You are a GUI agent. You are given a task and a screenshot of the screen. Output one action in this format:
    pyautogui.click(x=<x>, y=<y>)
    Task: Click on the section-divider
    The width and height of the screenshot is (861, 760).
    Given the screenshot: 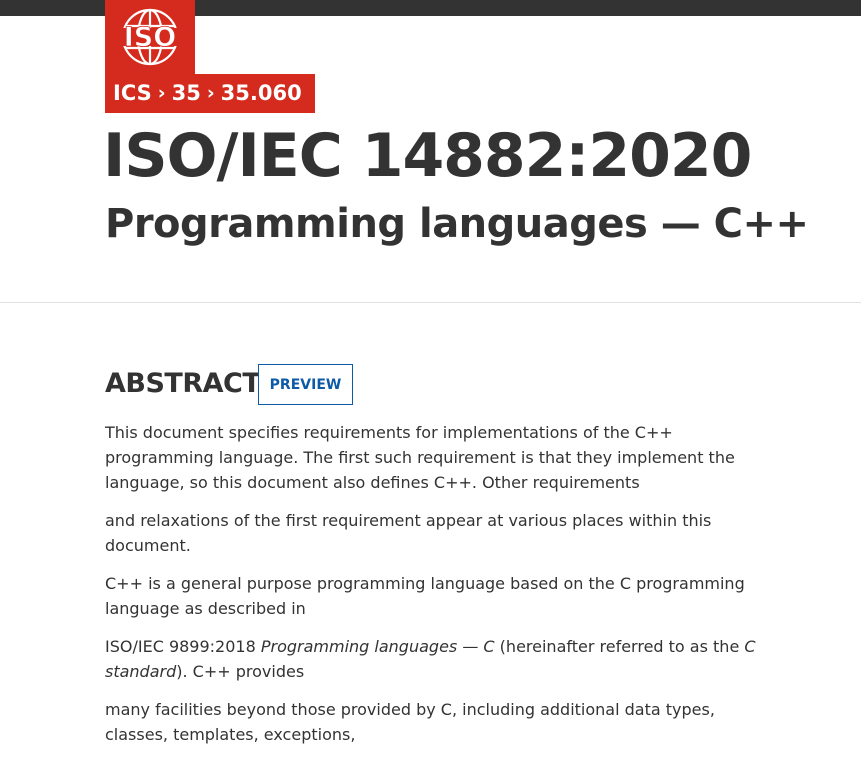 What is the action you would take?
    pyautogui.click(x=430, y=302)
    